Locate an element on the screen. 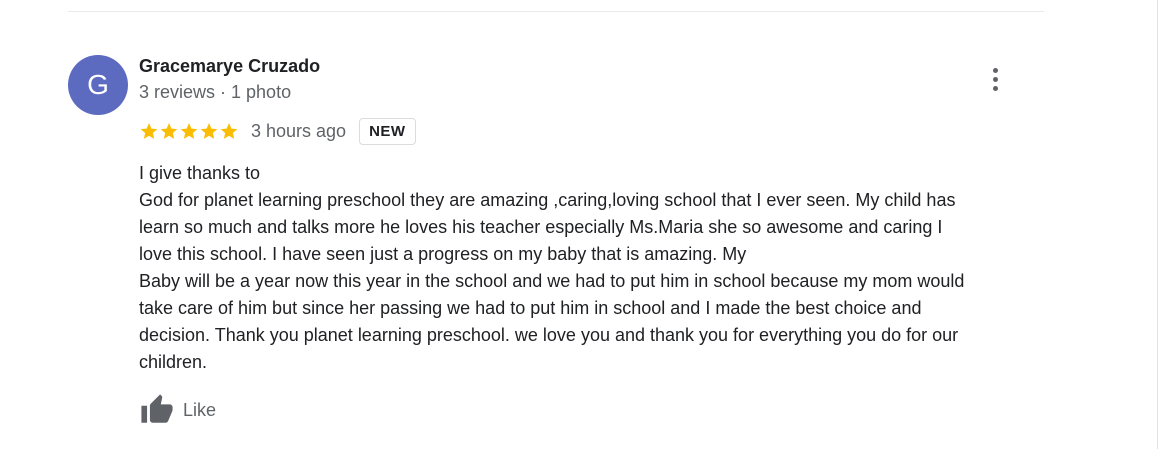 The height and width of the screenshot is (449, 1162). like-button: Like is located at coordinates (177, 410).